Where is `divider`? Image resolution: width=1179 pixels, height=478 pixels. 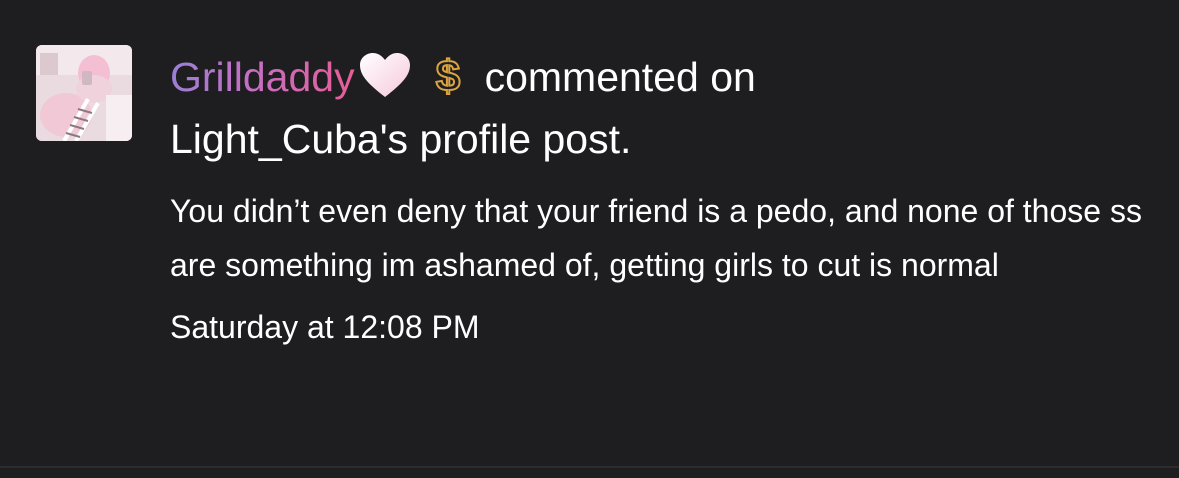
divider is located at coordinates (589, 467).